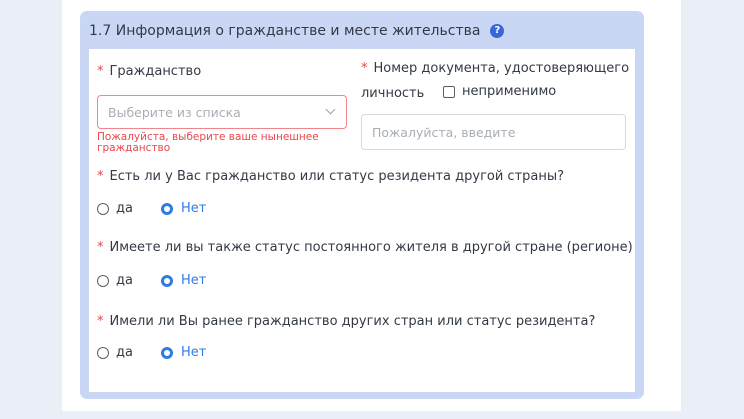 The height and width of the screenshot is (419, 744). What do you see at coordinates (444, 132) in the screenshot?
I see `id-document-placeholder: Пожалуйста, введите` at bounding box center [444, 132].